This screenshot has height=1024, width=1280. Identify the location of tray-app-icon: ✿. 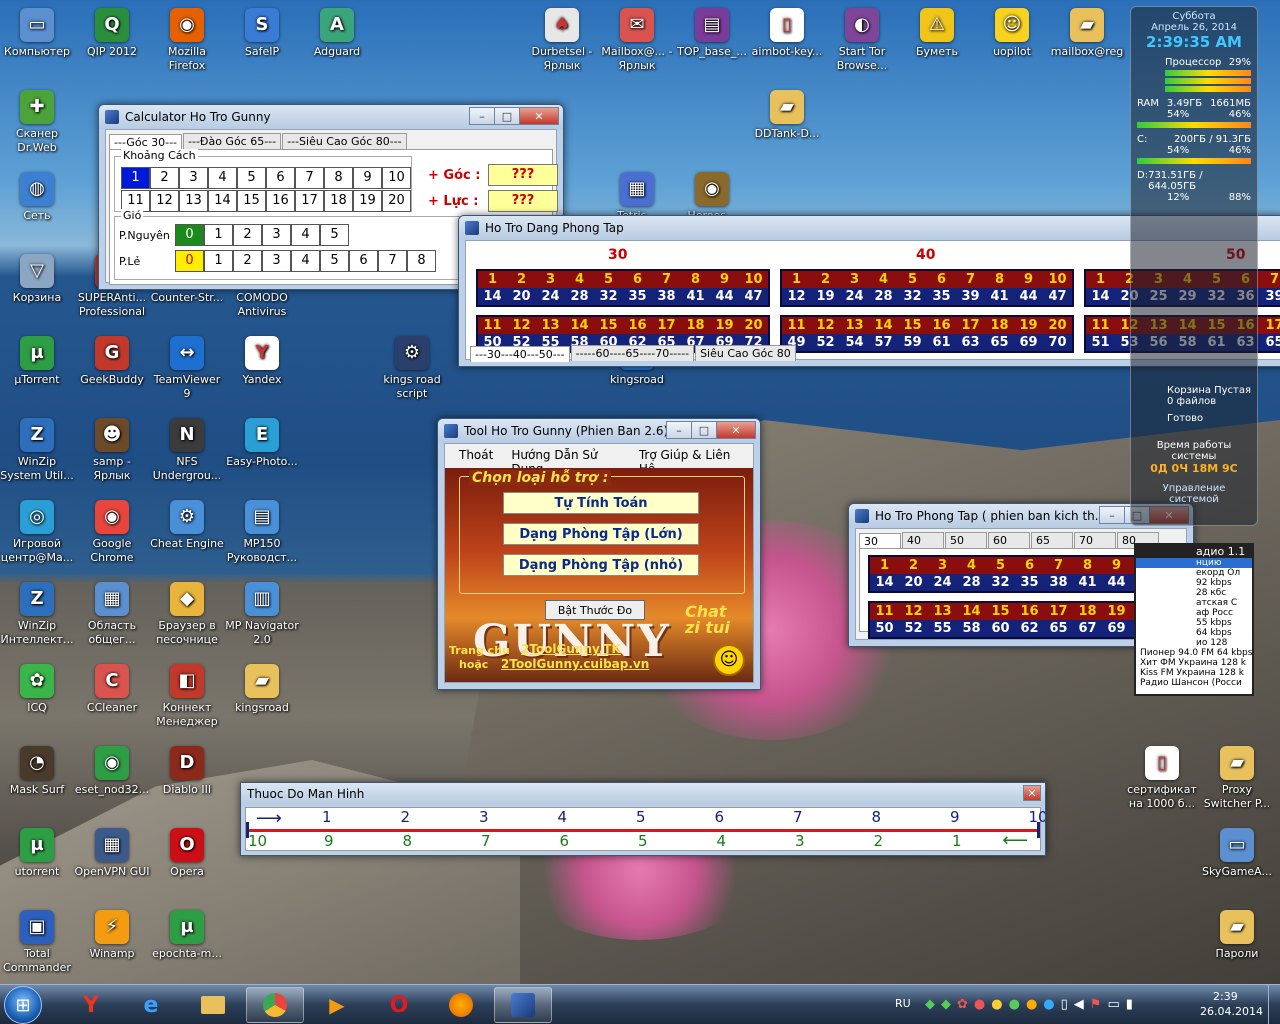
(962, 1004).